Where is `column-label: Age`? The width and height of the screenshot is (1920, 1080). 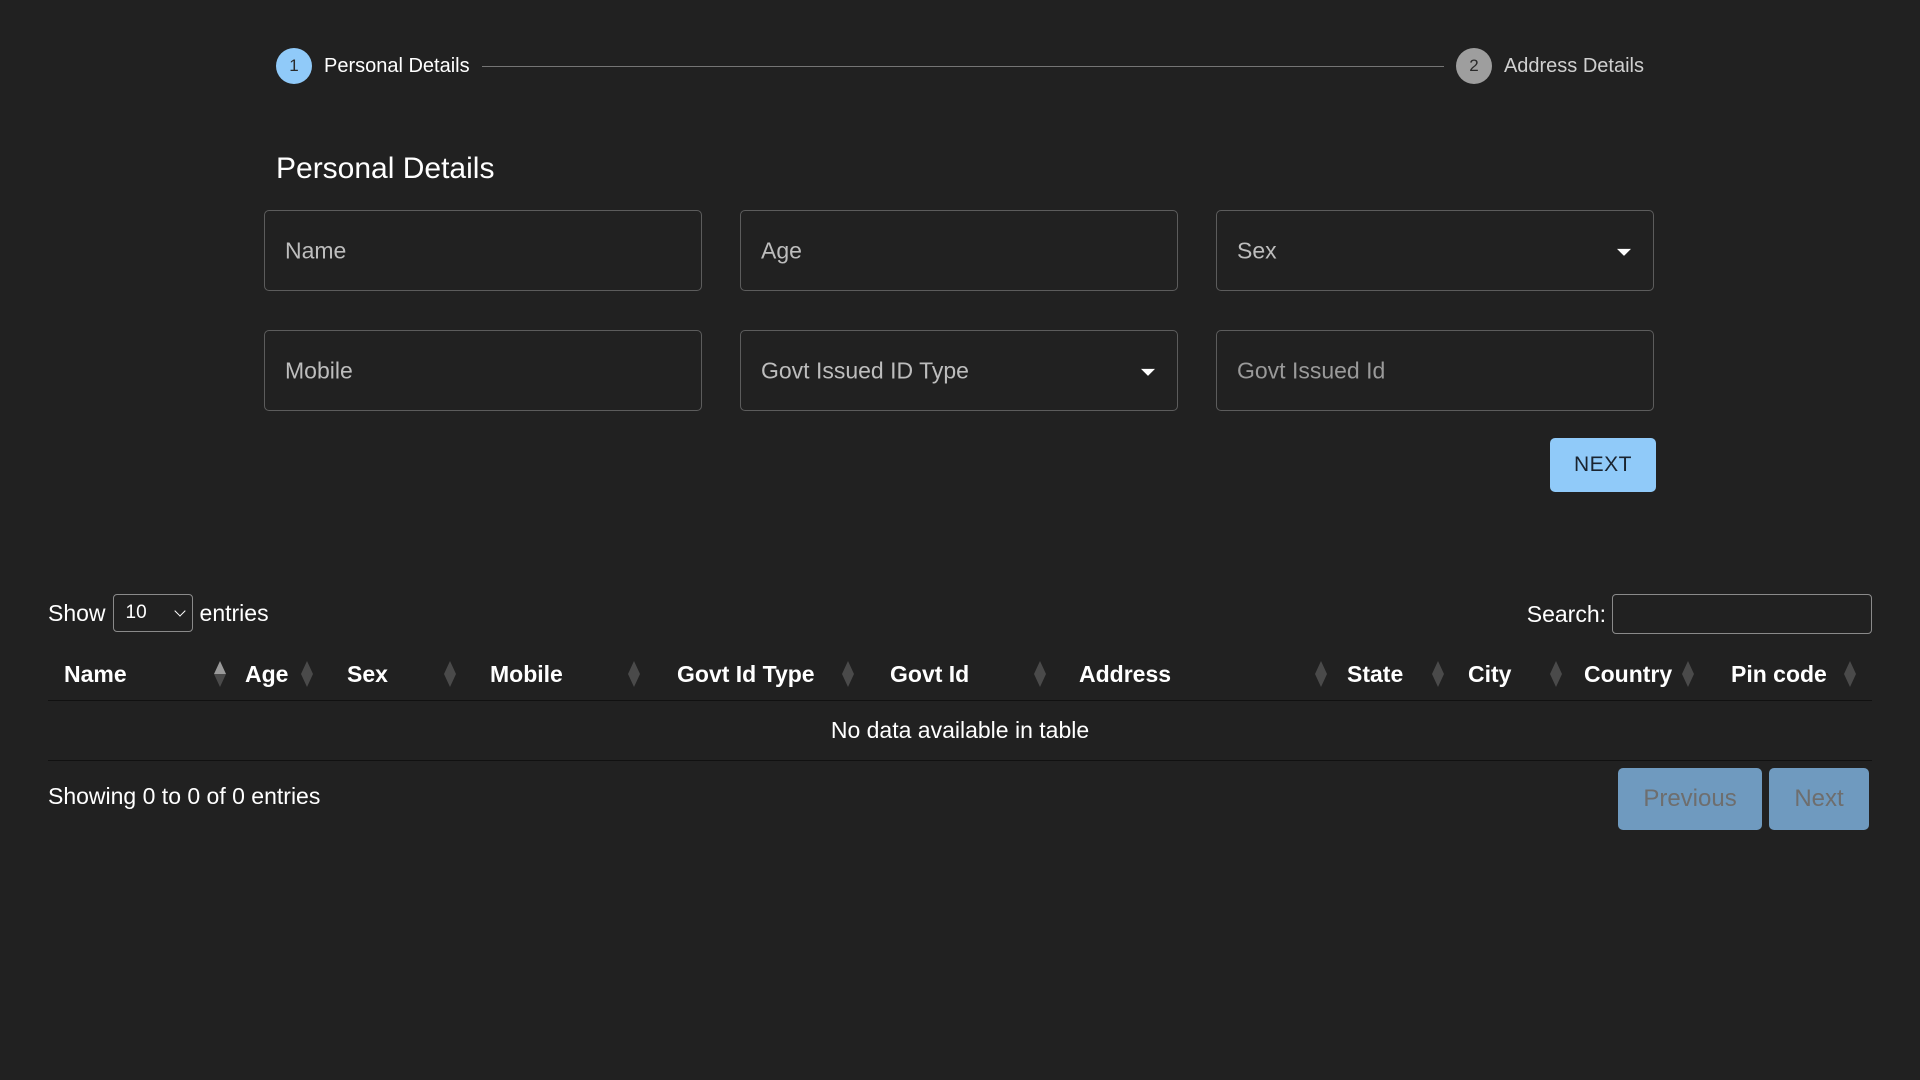
column-label: Age is located at coordinates (267, 673).